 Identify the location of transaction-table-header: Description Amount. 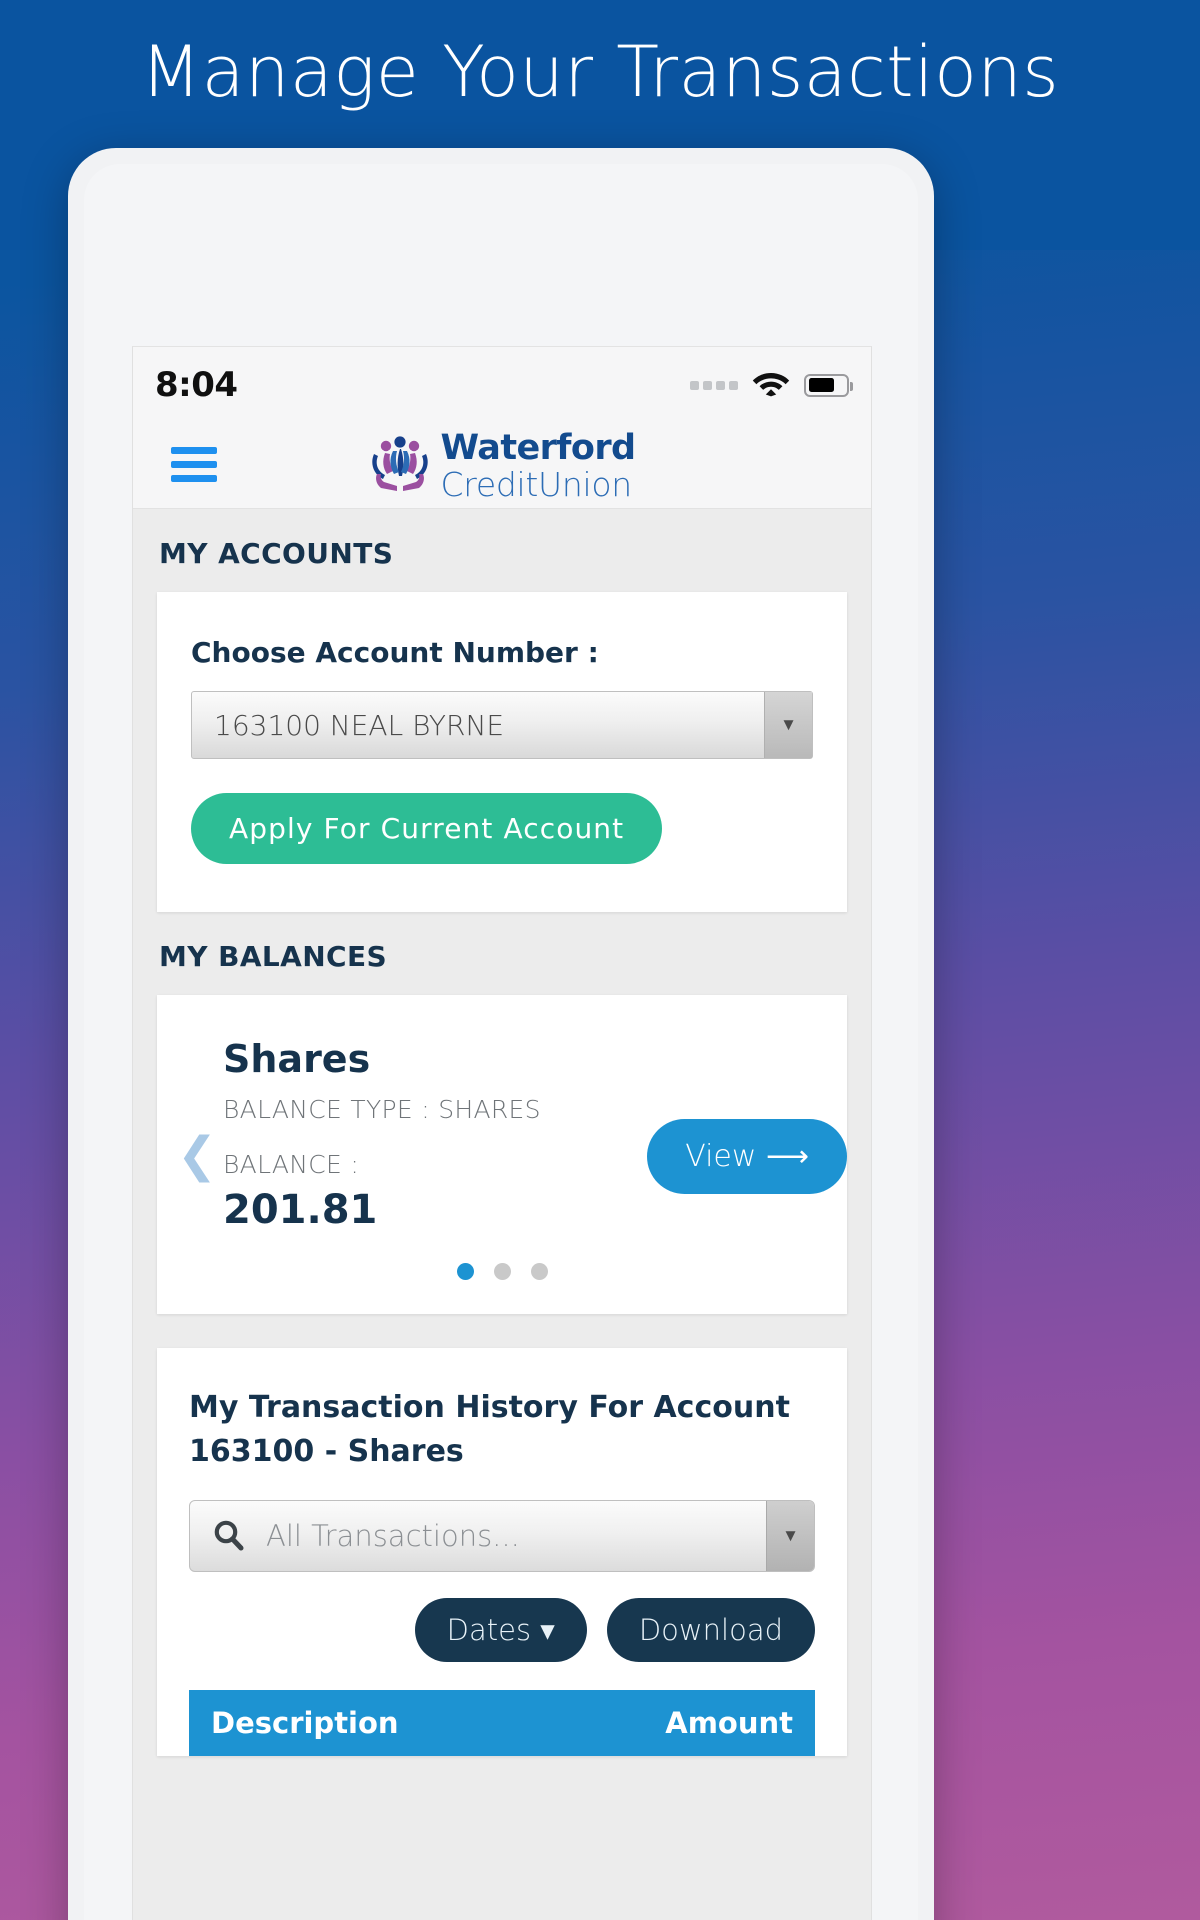
(502, 1723).